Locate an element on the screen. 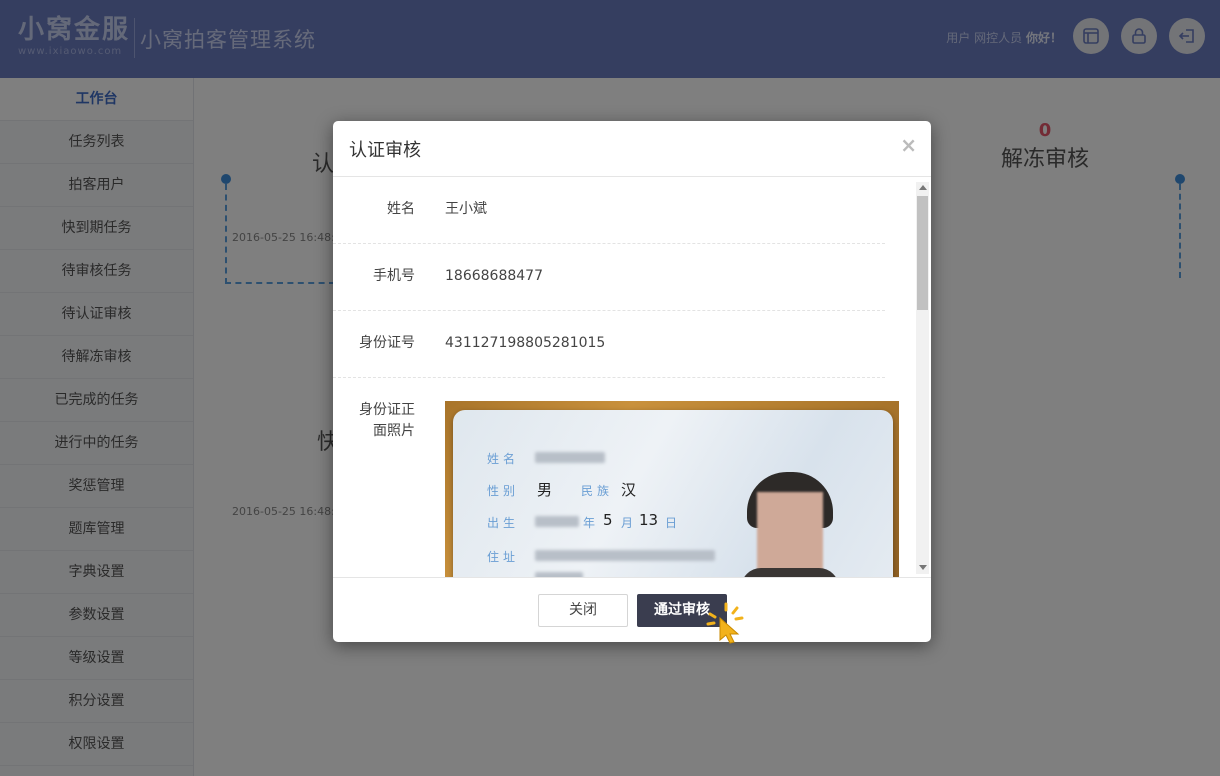 The width and height of the screenshot is (1220, 776). idcard-value: 13 is located at coordinates (649, 520).